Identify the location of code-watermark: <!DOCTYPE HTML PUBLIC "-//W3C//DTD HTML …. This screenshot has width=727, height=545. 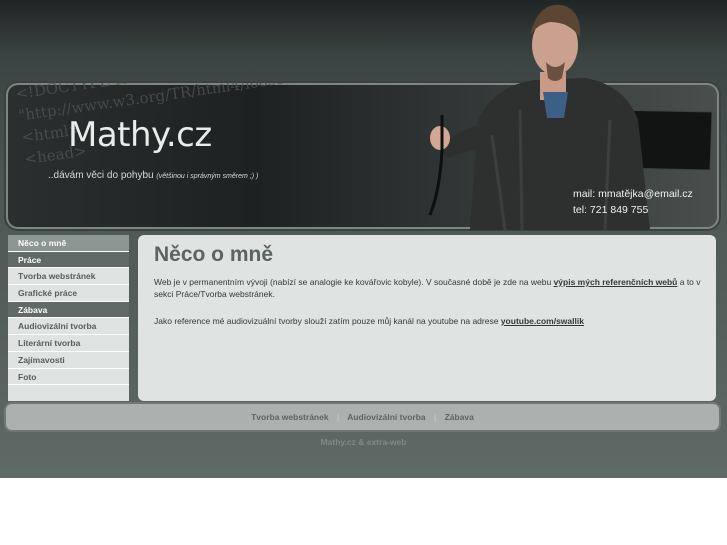
(174, 126).